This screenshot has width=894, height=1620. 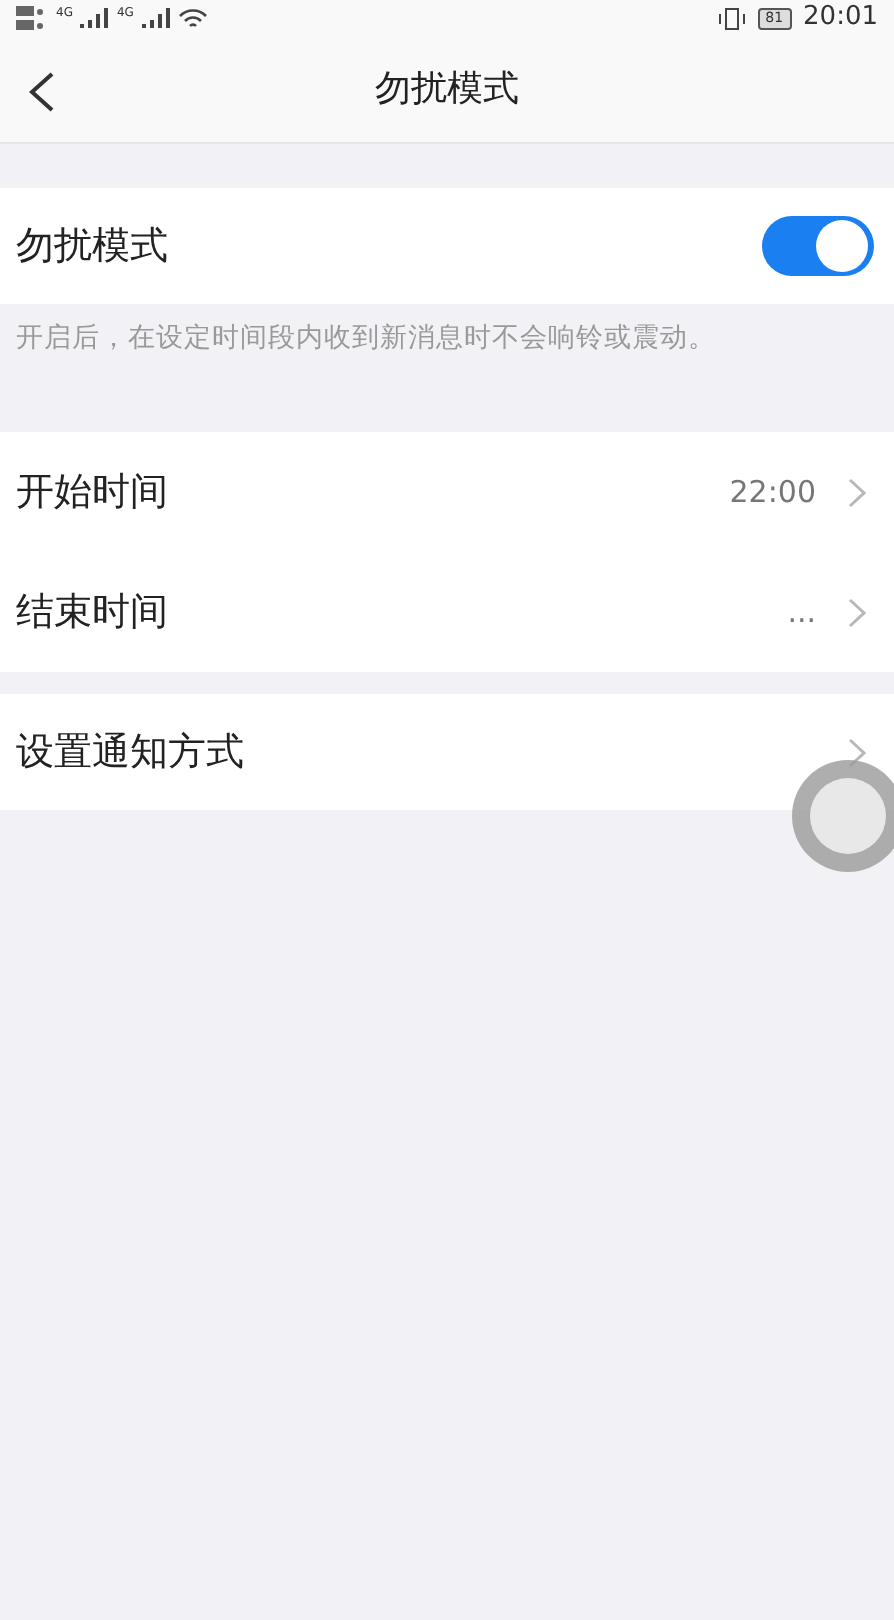 I want to click on vibrate-icon, so click(x=731, y=18).